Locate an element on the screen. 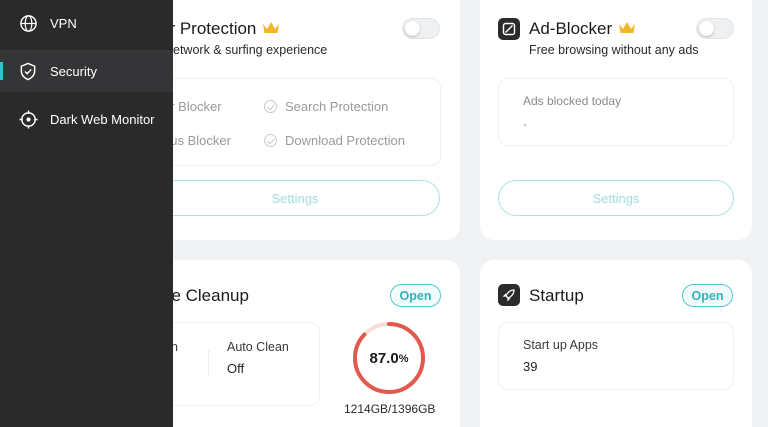 This screenshot has height=427, width=768. browser-protection-settings-button: Settings is located at coordinates (295, 198).